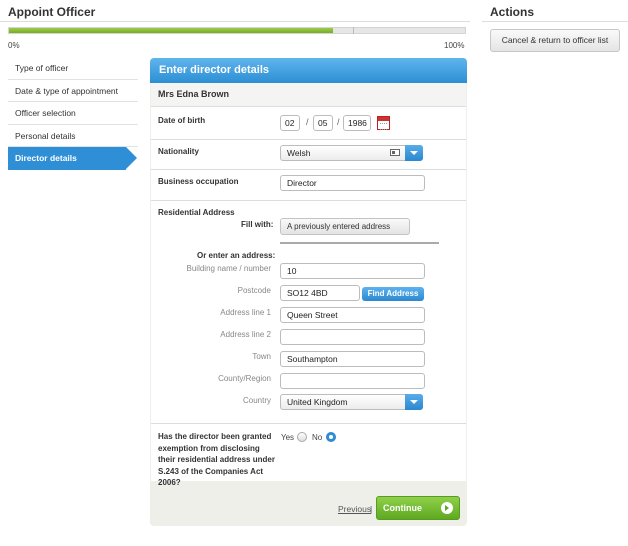 The width and height of the screenshot is (628, 546). What do you see at coordinates (171, 30) in the screenshot?
I see `progress-fill` at bounding box center [171, 30].